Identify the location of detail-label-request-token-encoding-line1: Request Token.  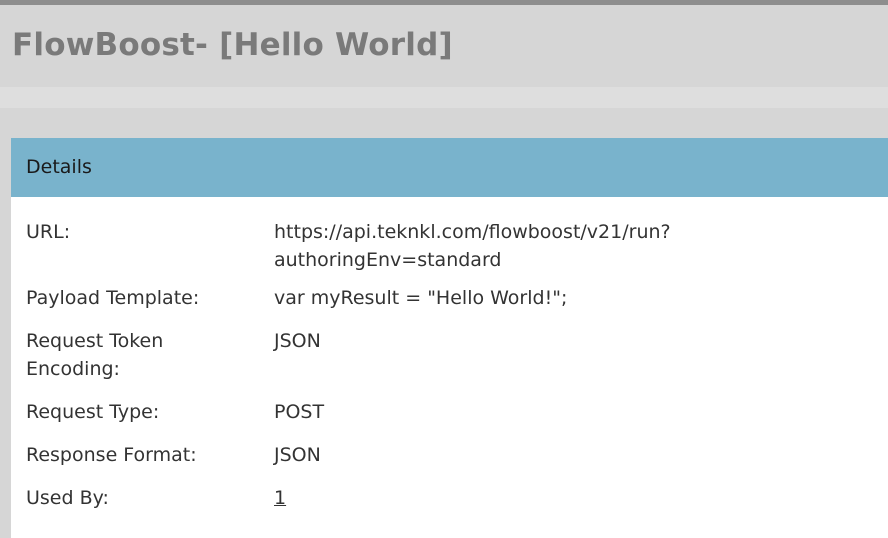
(95, 341).